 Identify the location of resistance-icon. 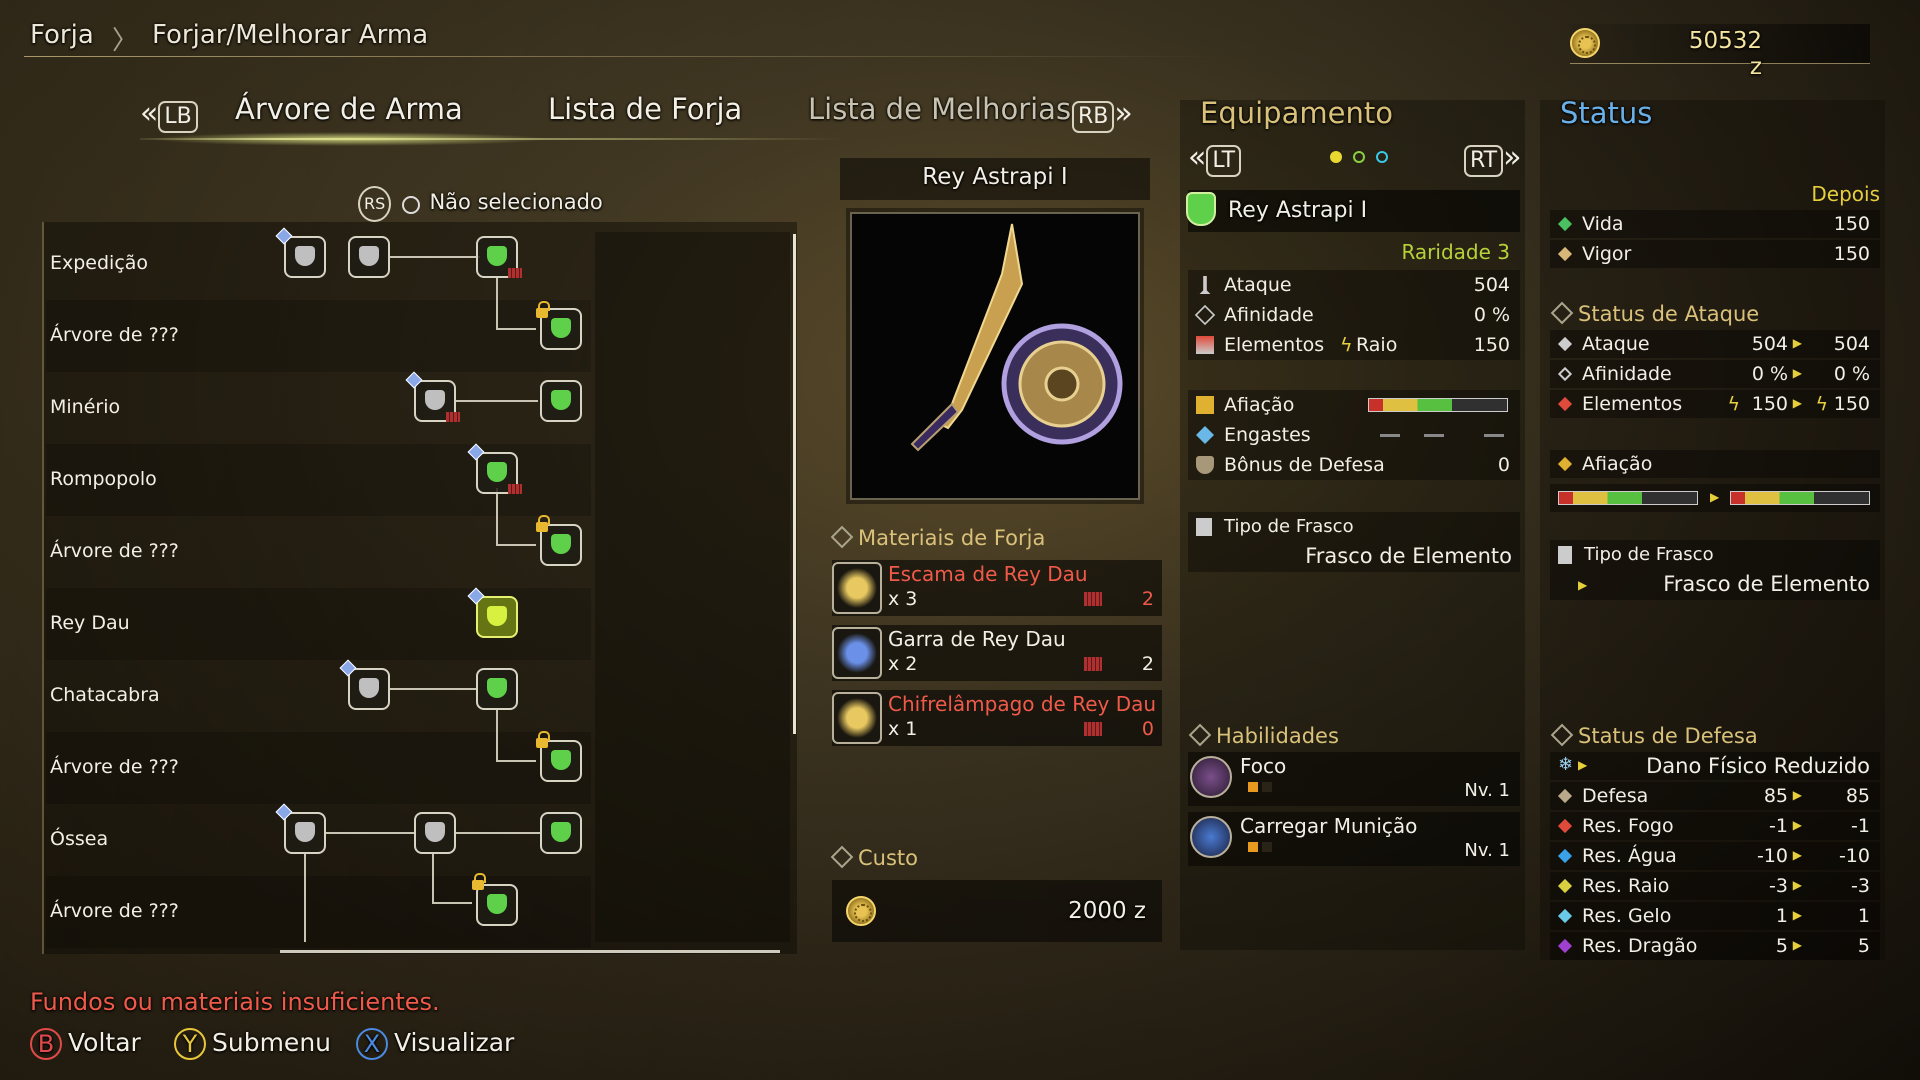
(1565, 796).